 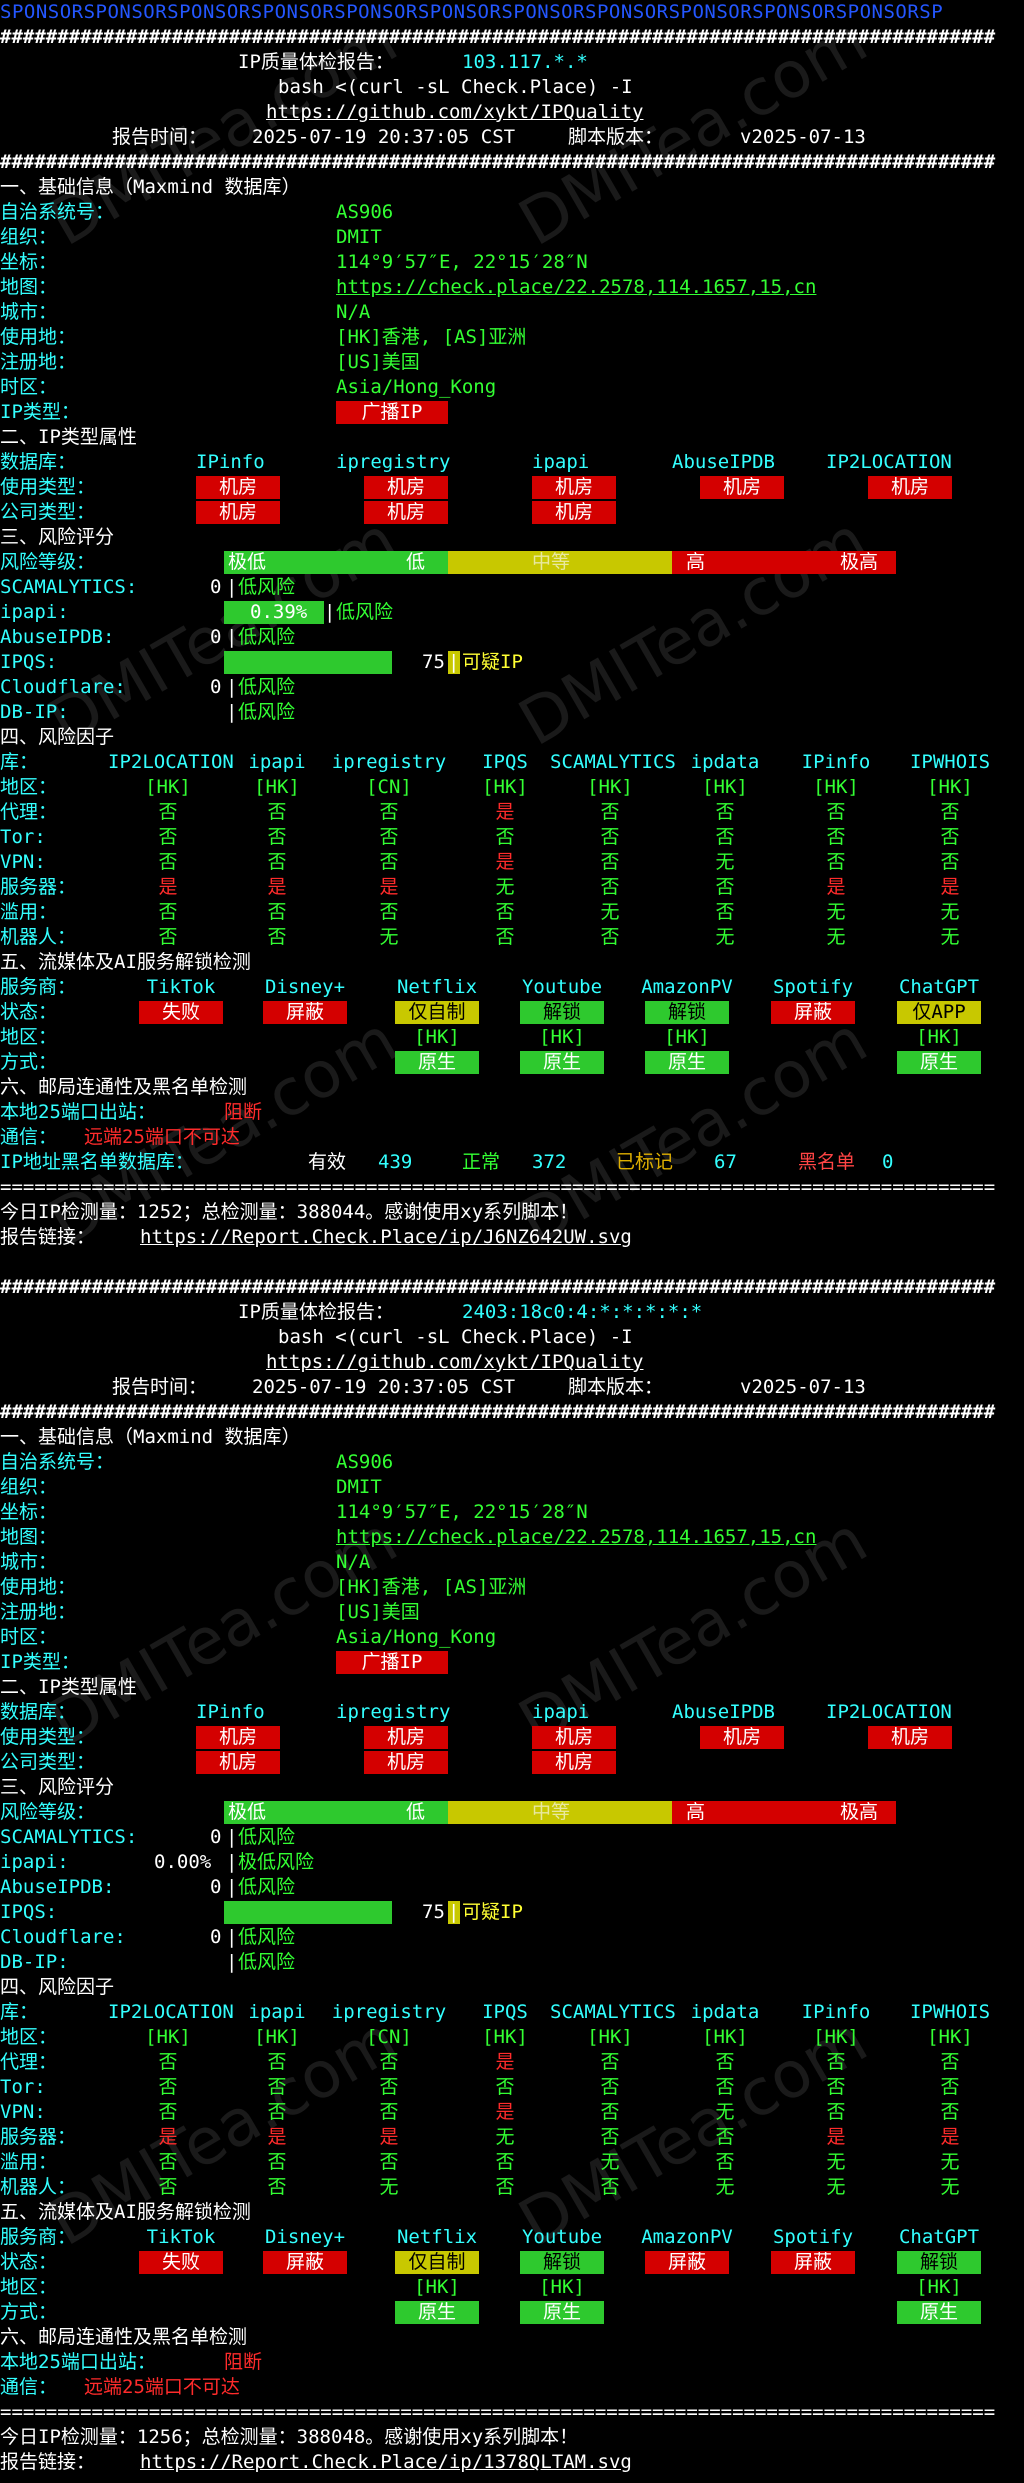 I want to click on basic-info-row: 使用地： [HK]香港, [AS]亚洲, so click(x=512, y=337).